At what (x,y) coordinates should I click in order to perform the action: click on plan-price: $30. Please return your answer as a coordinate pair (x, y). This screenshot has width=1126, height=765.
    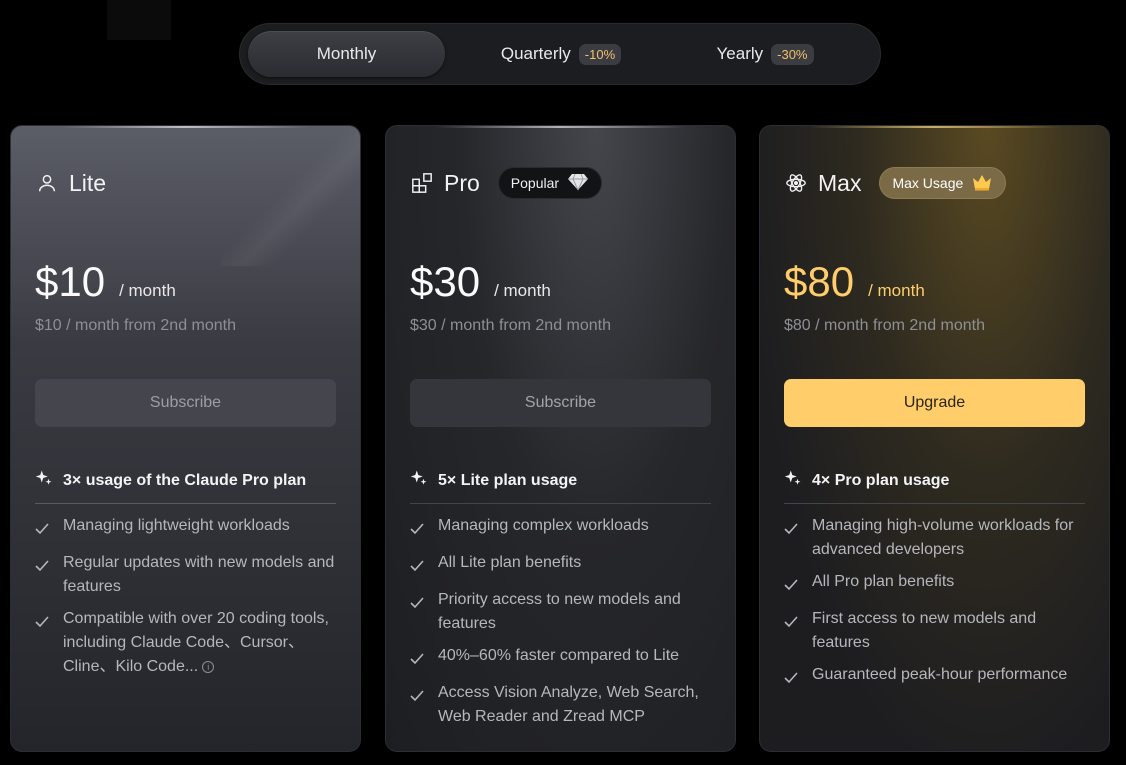
    Looking at the image, I should click on (445, 281).